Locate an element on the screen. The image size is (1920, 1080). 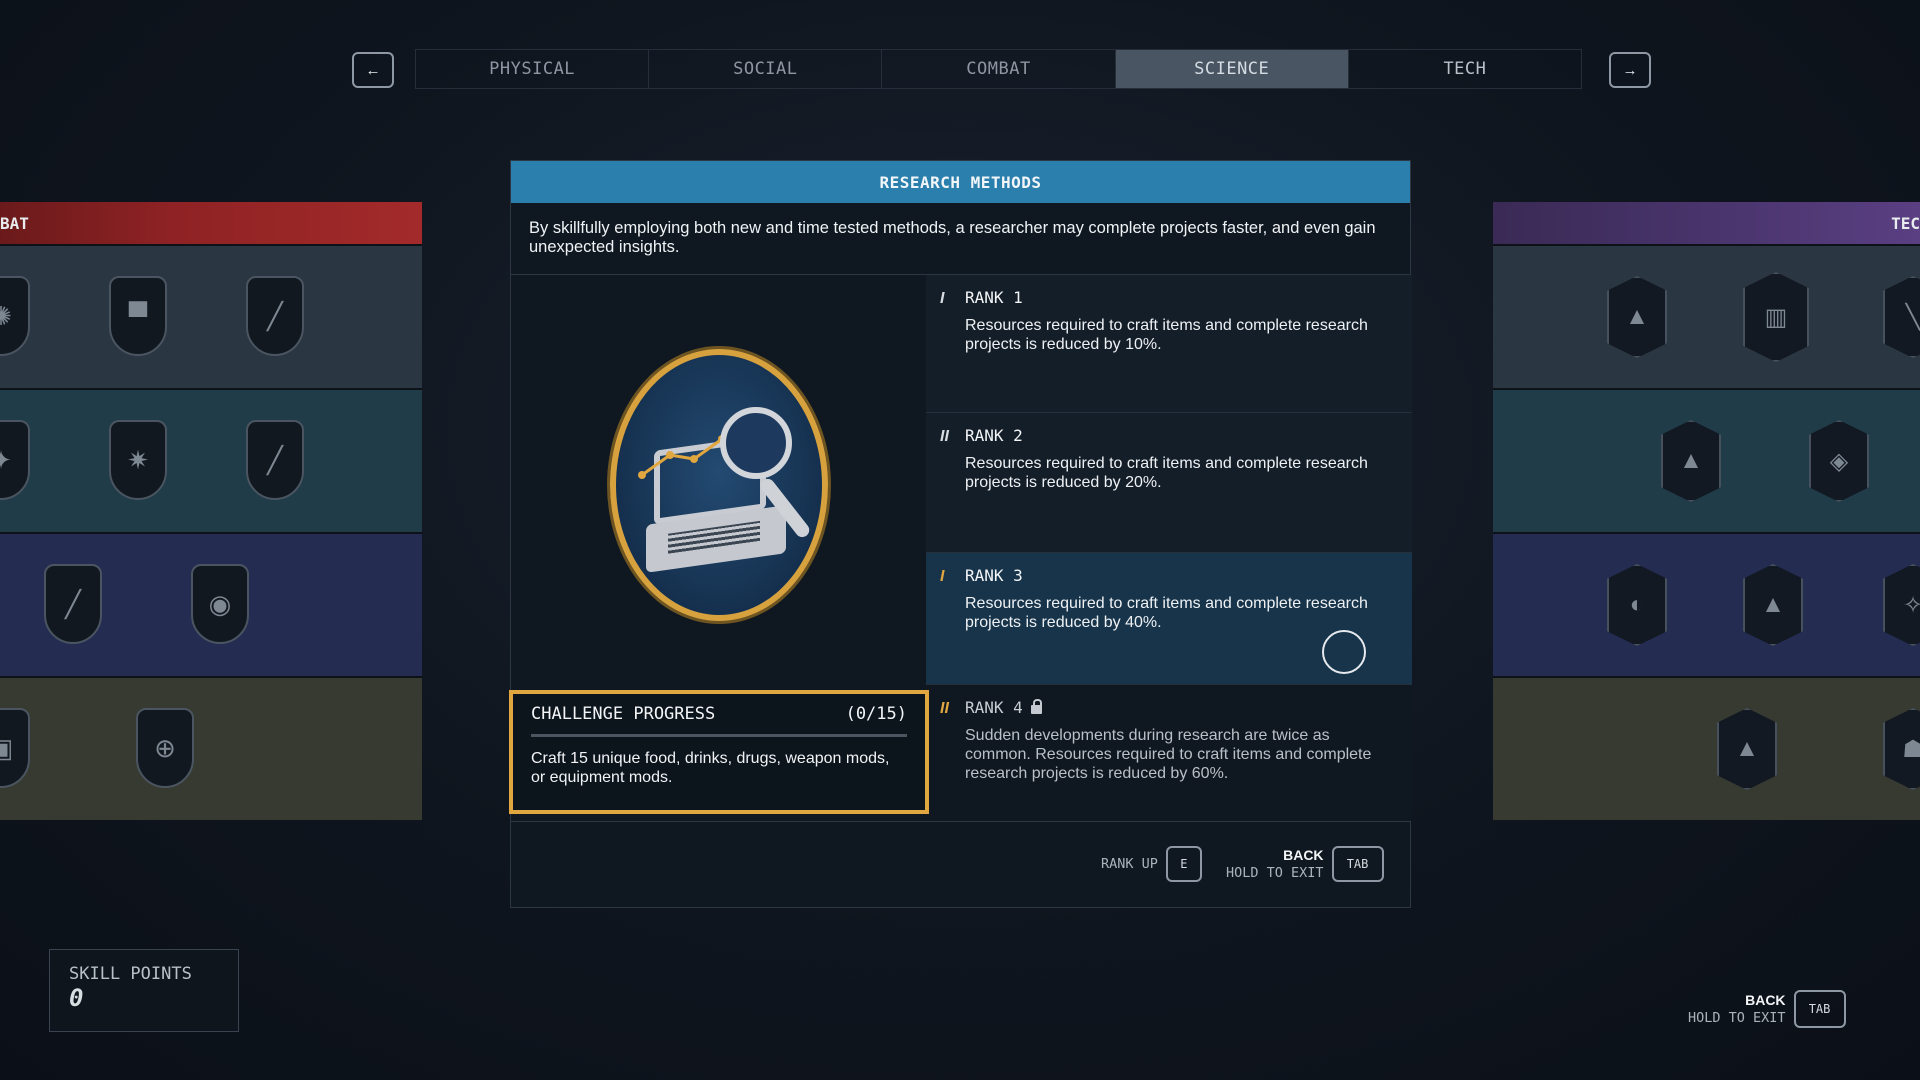
challenge-title: CHALLENGE PROGRESS is located at coordinates (623, 714).